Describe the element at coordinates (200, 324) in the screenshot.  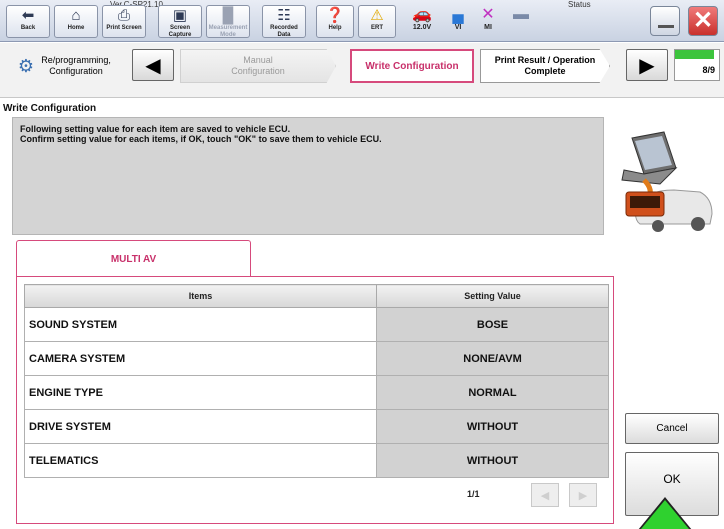
I see `row-item: SOUND SYSTEM` at that location.